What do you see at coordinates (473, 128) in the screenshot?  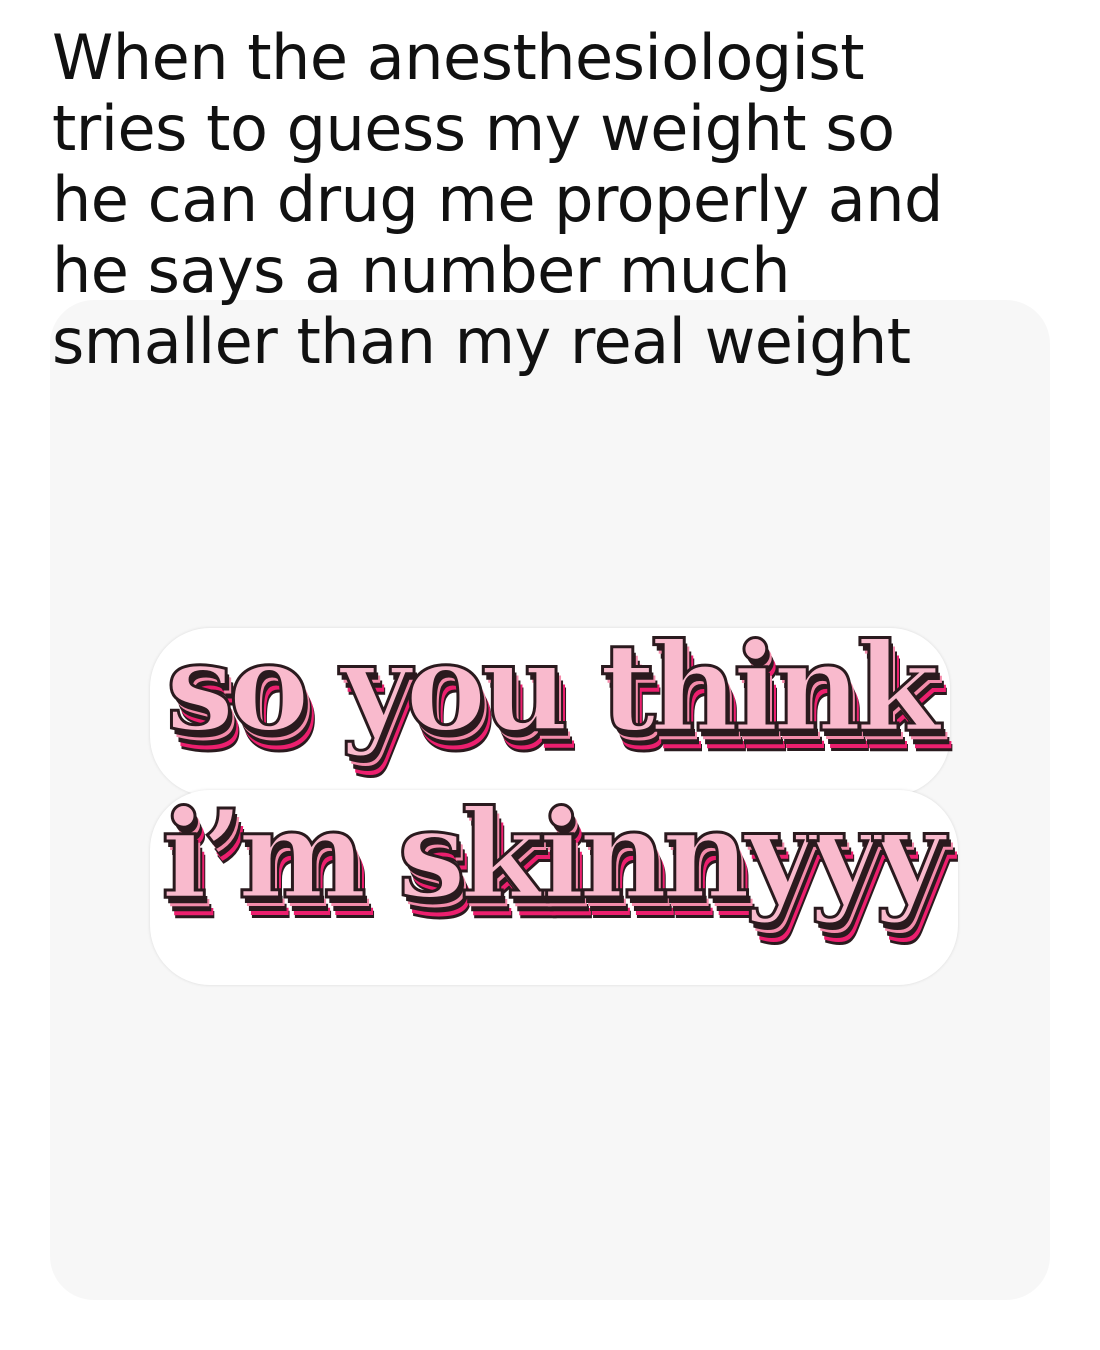 I see `caption-line: tries to guess my weight so` at bounding box center [473, 128].